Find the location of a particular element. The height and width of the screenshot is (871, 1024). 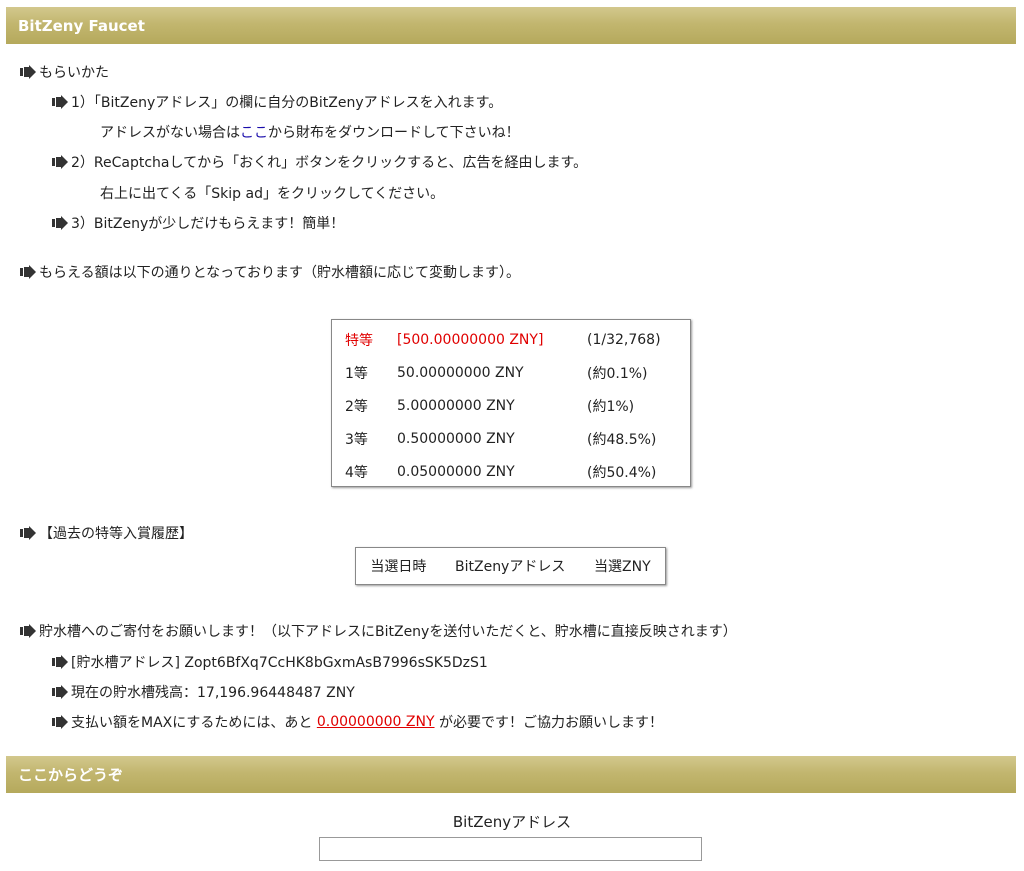

prize-odds: (1/32,768) is located at coordinates (624, 339).